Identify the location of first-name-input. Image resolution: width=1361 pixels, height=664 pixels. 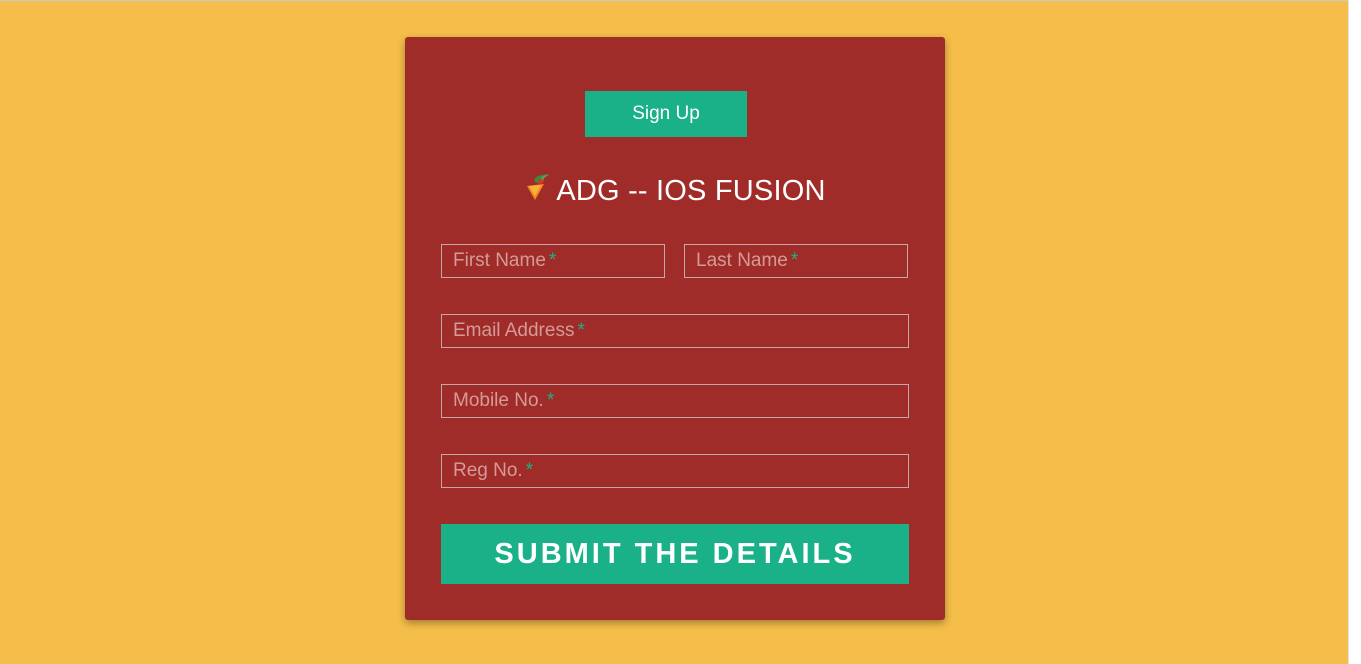
(553, 261).